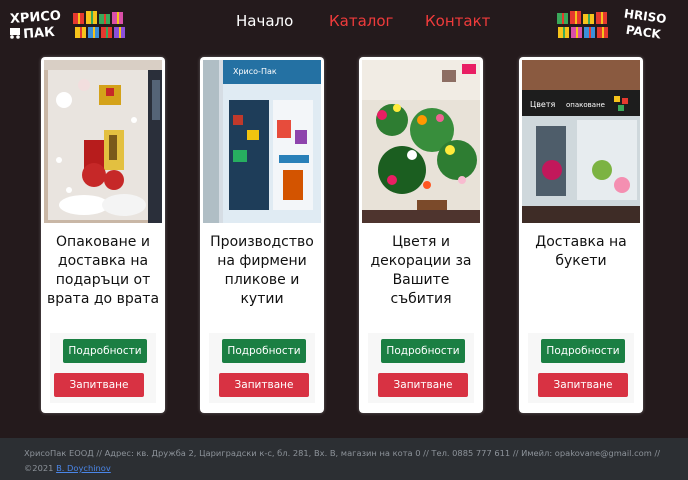 This screenshot has width=688, height=480. I want to click on card-title: Цветя и декорации за Вашите събития, so click(421, 270).